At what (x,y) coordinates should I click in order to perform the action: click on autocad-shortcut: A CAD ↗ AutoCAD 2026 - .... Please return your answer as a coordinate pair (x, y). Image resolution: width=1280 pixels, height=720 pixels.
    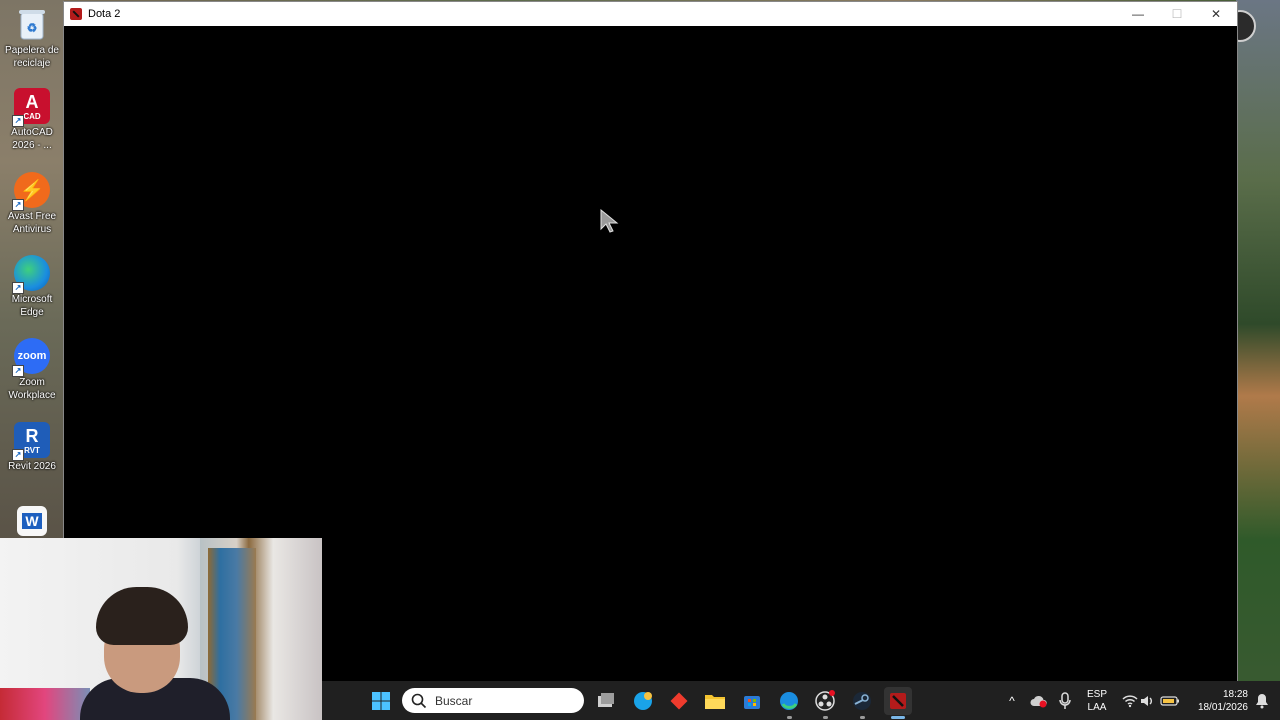
    Looking at the image, I should click on (32, 120).